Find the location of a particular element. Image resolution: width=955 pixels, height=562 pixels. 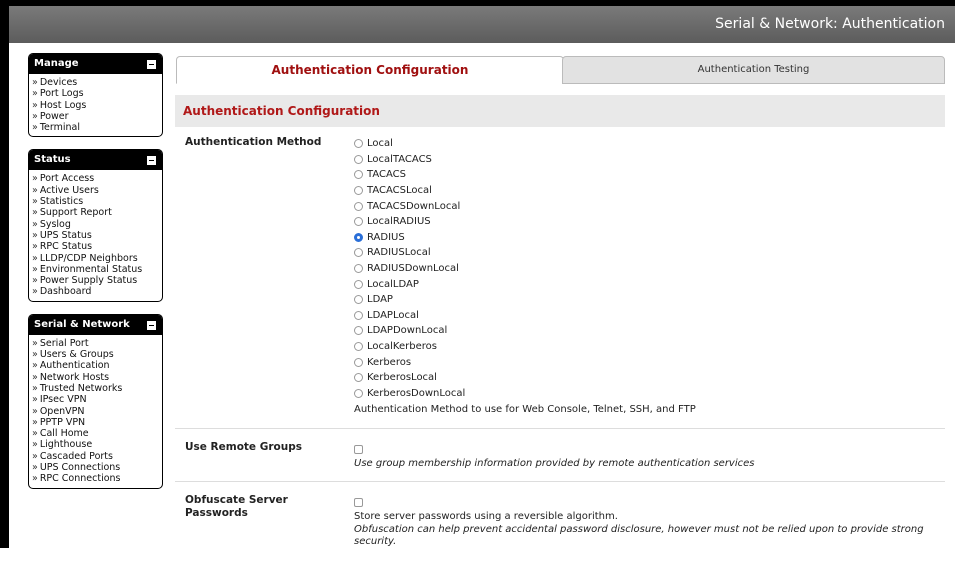

sidebar-item-label: Power is located at coordinates (54, 116).